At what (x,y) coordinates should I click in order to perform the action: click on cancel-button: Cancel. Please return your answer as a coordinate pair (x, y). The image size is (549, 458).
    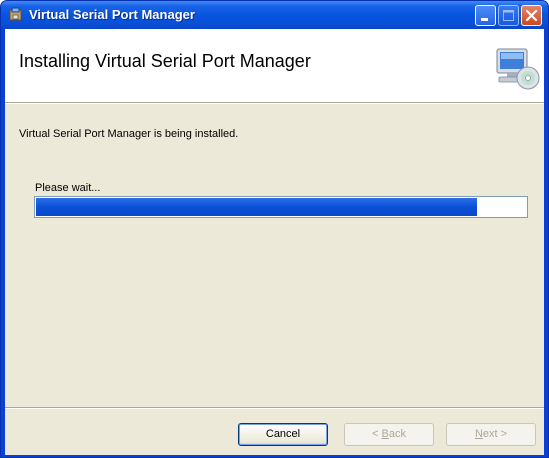
    Looking at the image, I should click on (283, 434).